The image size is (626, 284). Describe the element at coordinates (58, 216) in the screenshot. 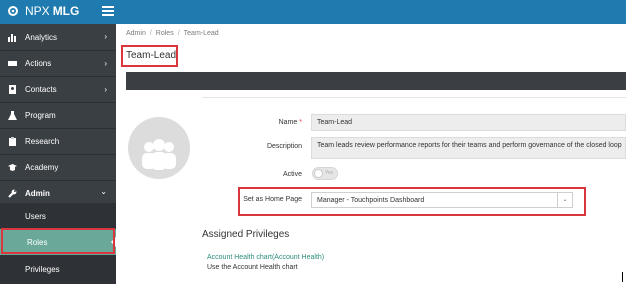

I see `sidebar-subitem-users: Users` at that location.